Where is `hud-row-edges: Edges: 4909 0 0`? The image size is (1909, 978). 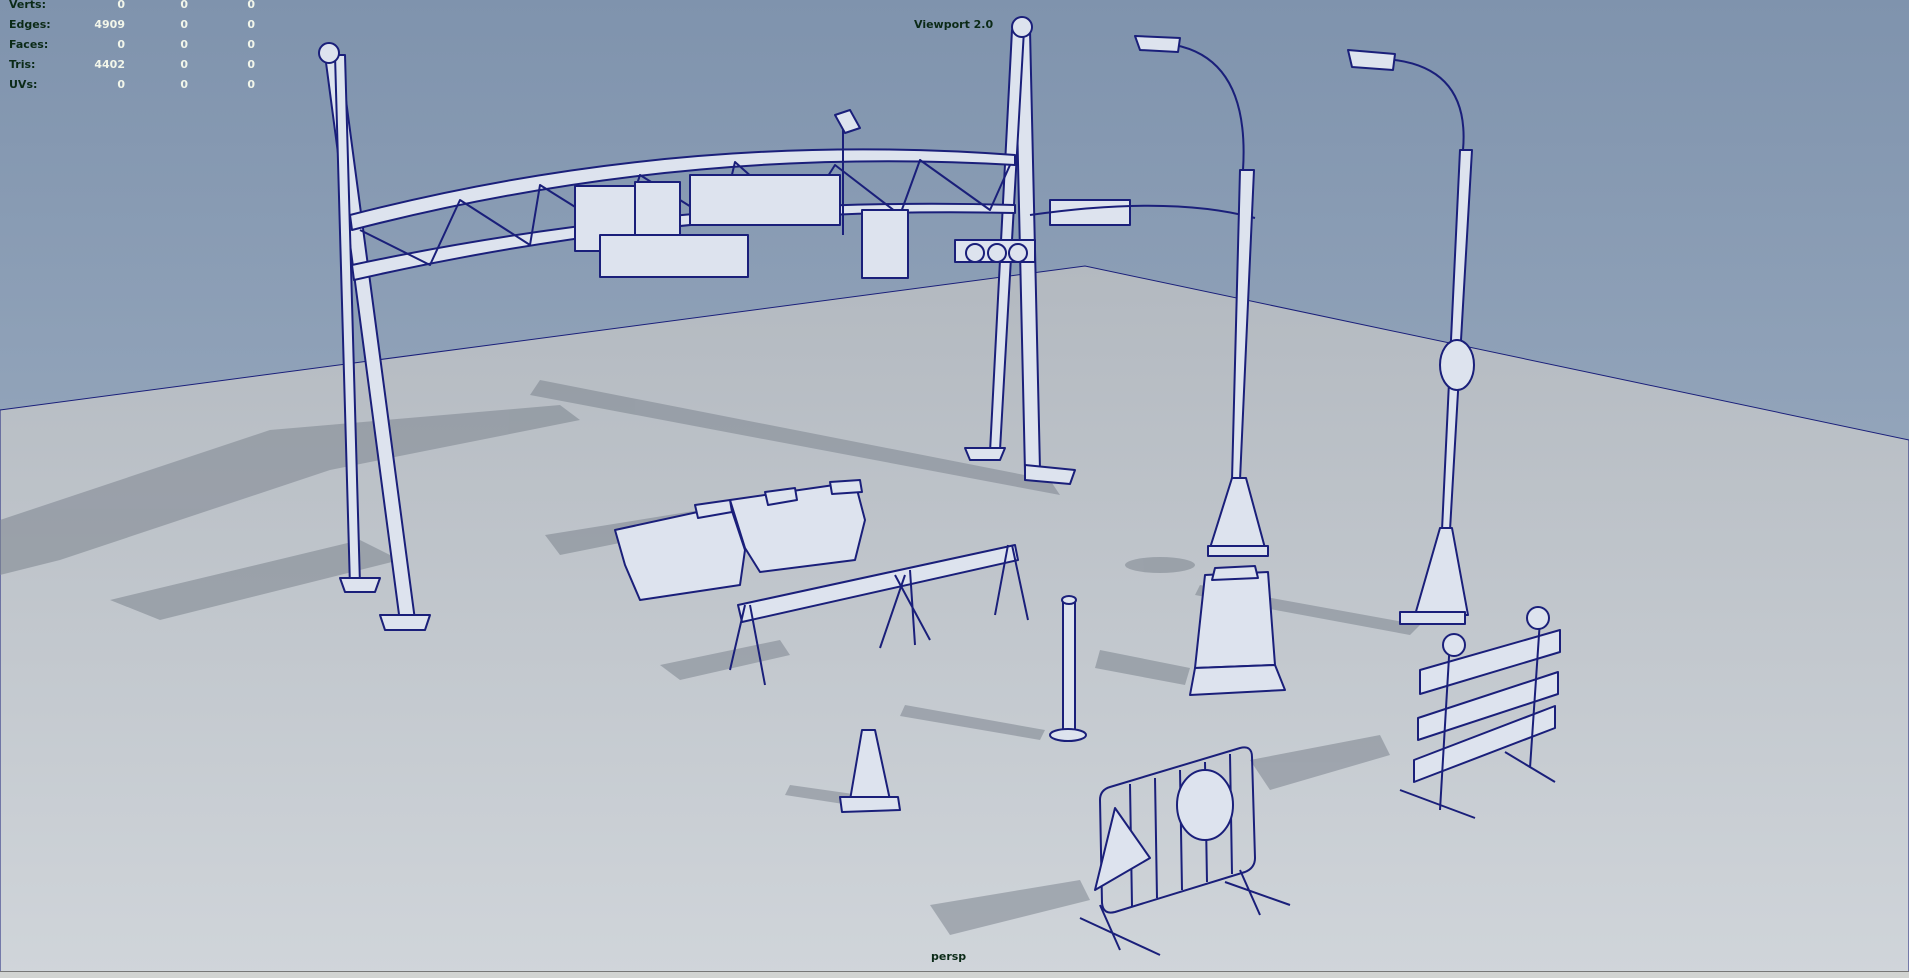 hud-row-edges: Edges: 4909 0 0 is located at coordinates (135, 25).